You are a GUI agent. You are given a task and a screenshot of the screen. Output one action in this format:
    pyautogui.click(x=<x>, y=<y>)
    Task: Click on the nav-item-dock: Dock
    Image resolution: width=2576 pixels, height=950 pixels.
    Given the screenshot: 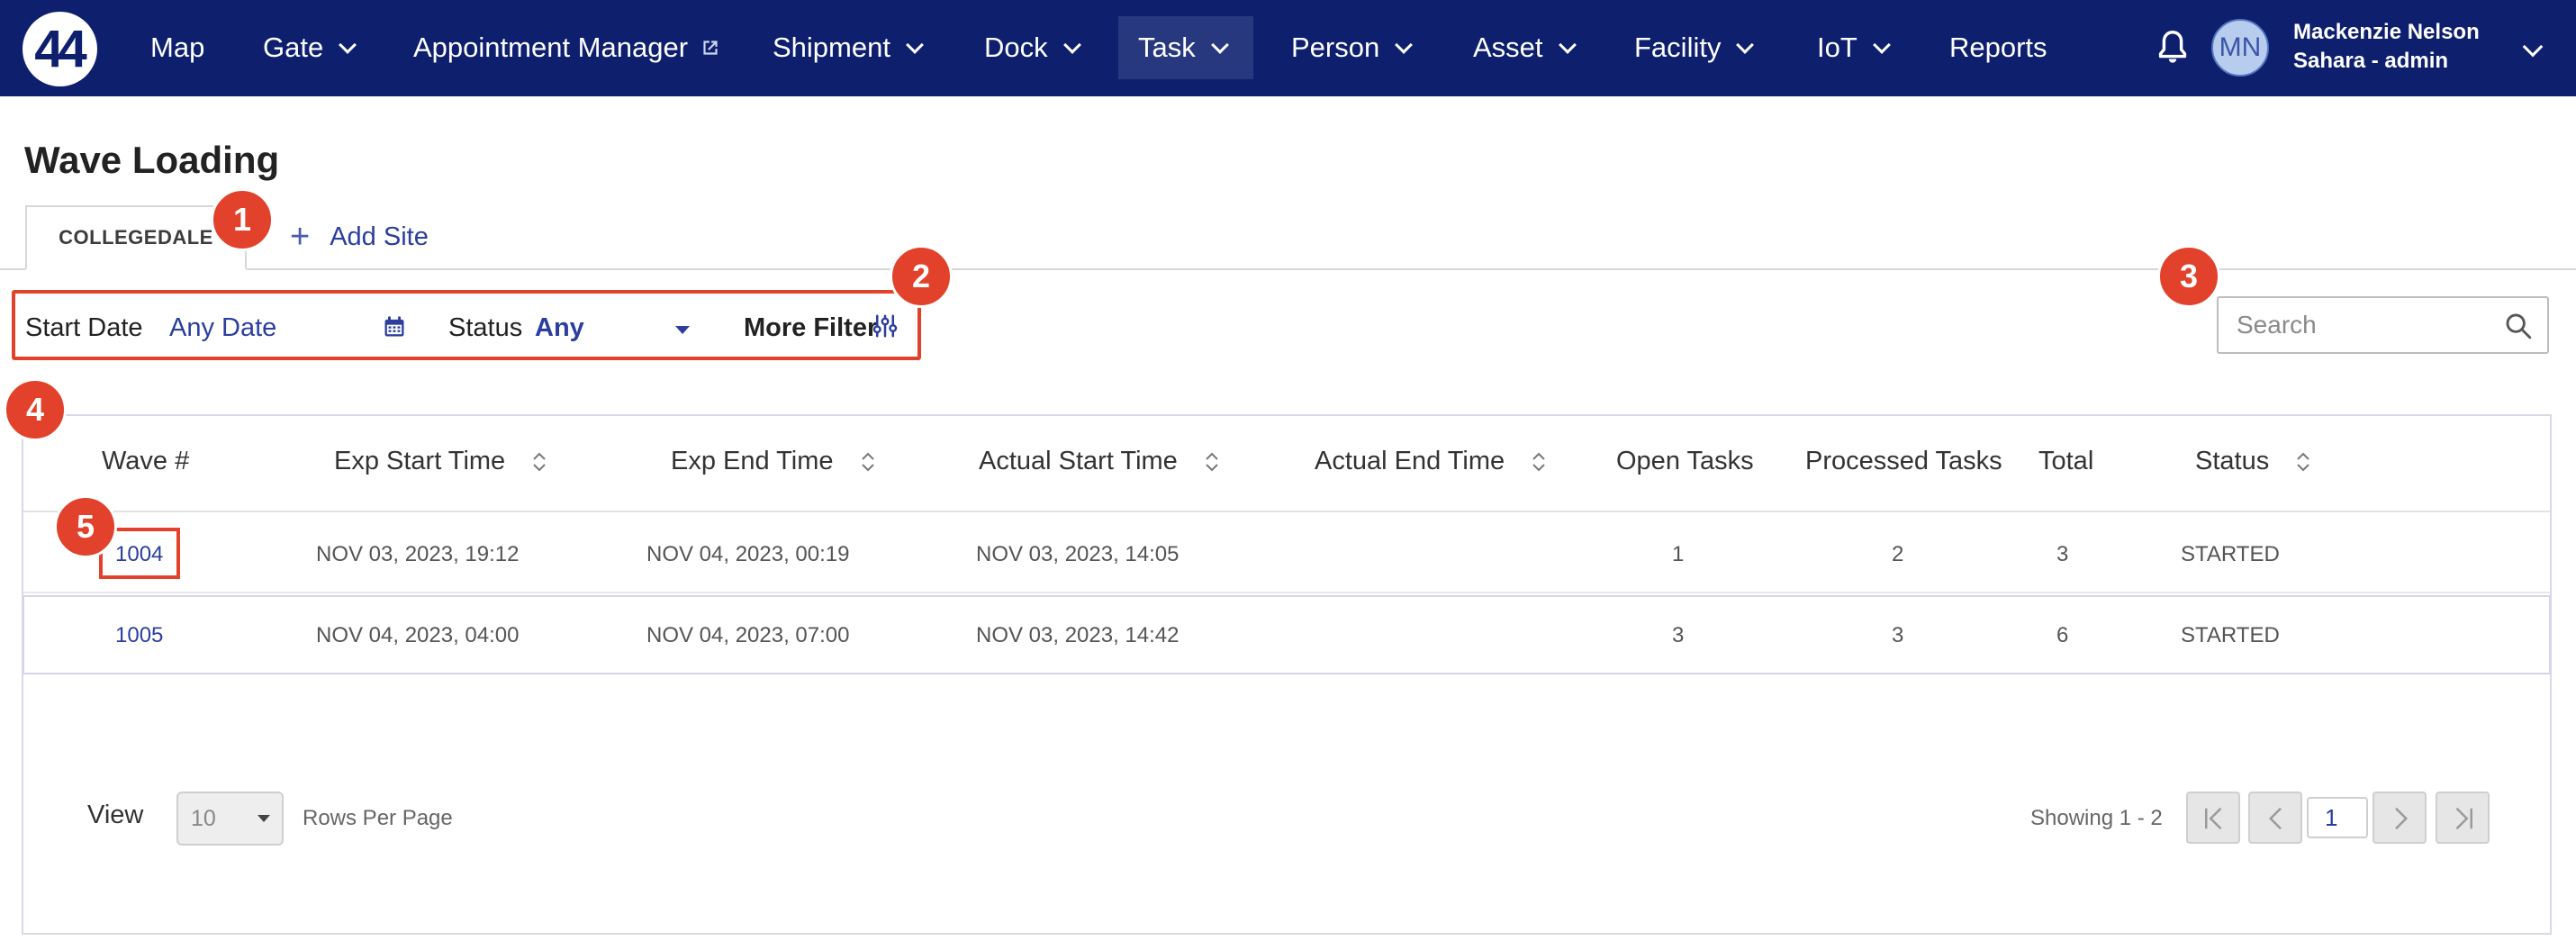 What is the action you would take?
    pyautogui.click(x=1031, y=47)
    